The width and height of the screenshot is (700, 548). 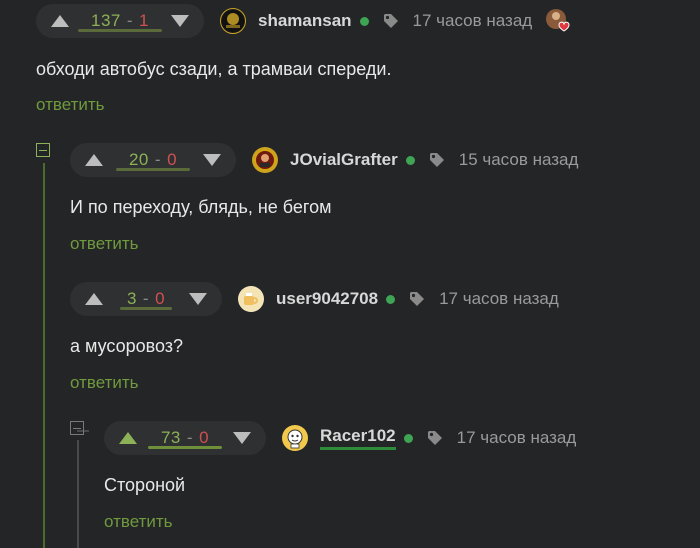 I want to click on vote-control: 3-0, so click(x=146, y=299).